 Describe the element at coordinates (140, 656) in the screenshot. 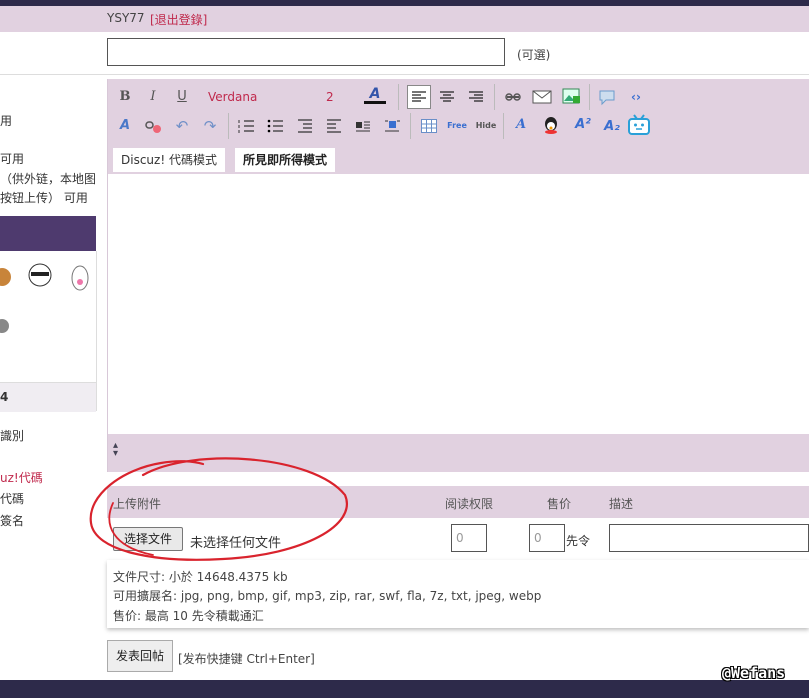

I see `submit-reply-button: 发表回帖` at that location.